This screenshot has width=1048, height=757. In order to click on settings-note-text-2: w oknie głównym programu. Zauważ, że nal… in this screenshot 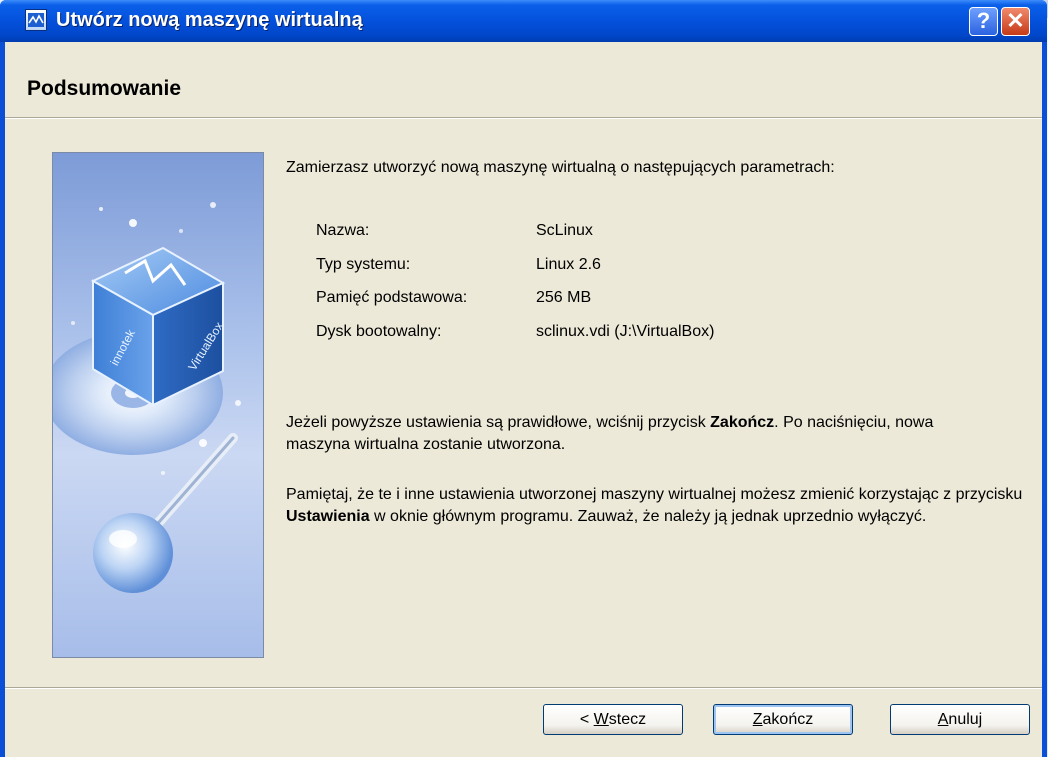, I will do `click(648, 516)`.